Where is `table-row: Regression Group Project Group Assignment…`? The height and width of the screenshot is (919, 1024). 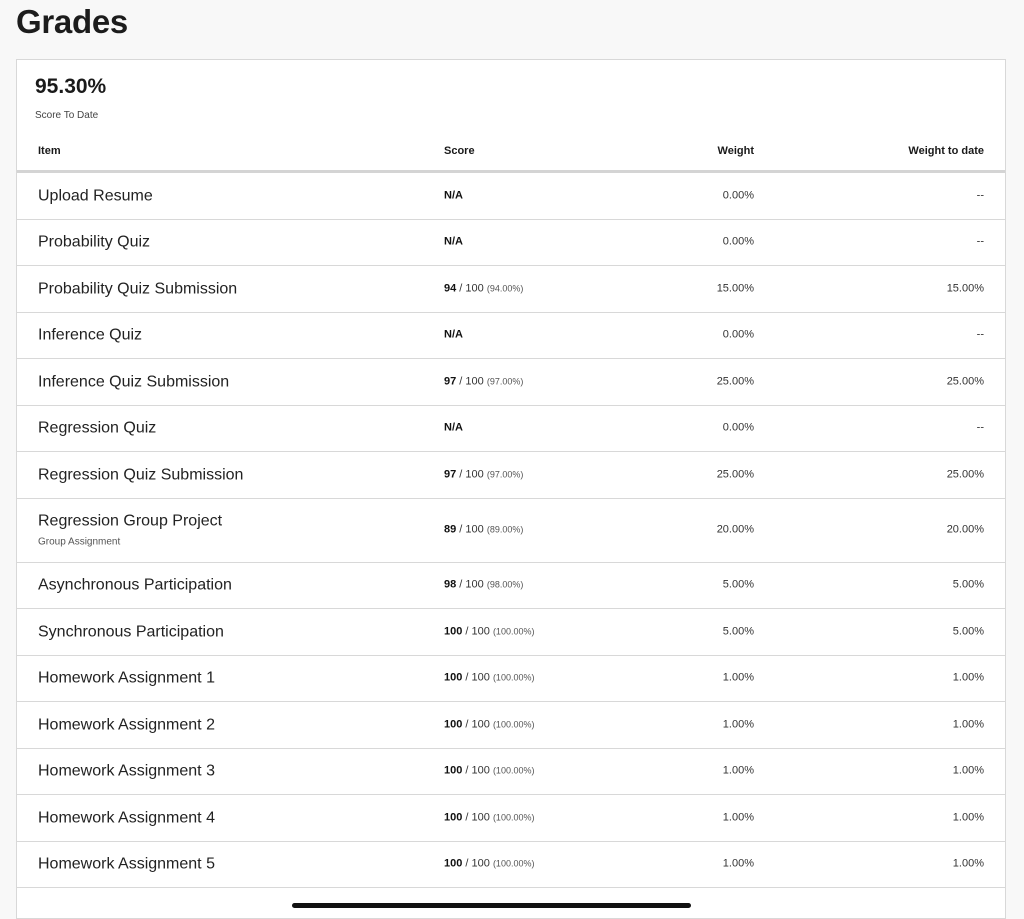 table-row: Regression Group Project Group Assignment… is located at coordinates (511, 531).